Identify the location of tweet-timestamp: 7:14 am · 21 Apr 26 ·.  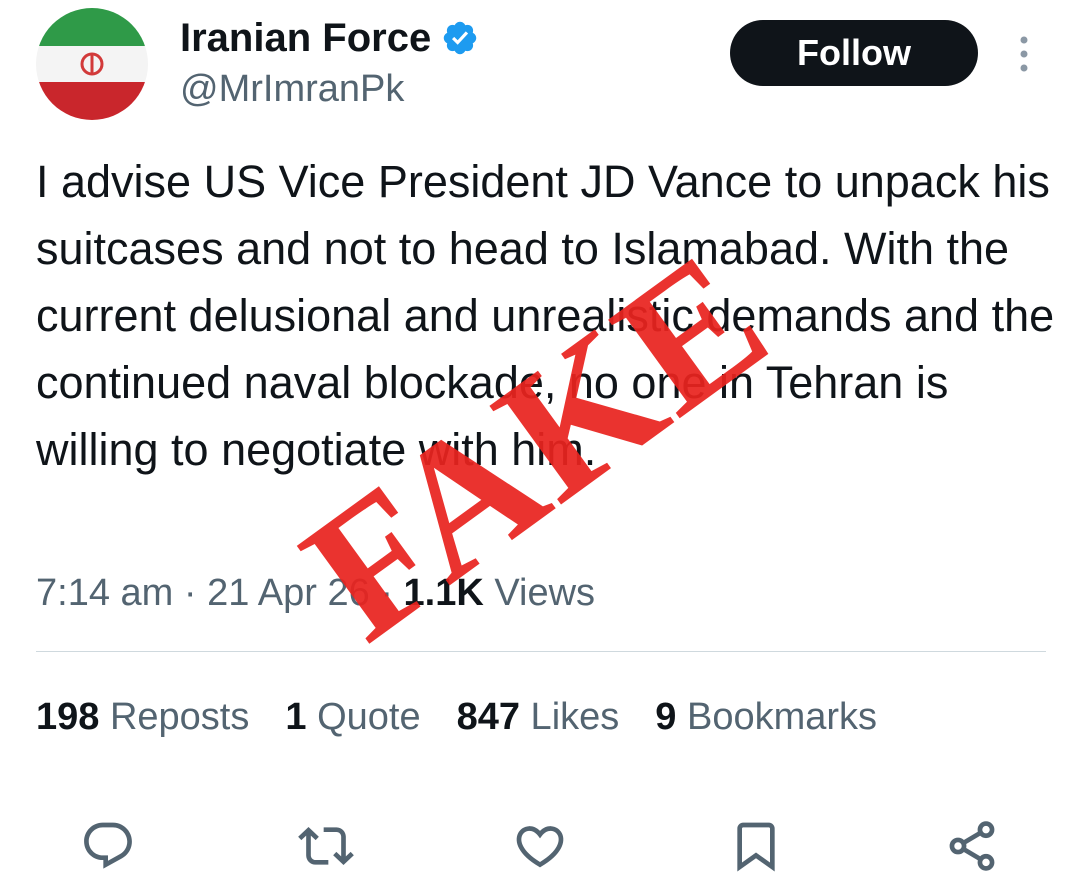
(220, 593).